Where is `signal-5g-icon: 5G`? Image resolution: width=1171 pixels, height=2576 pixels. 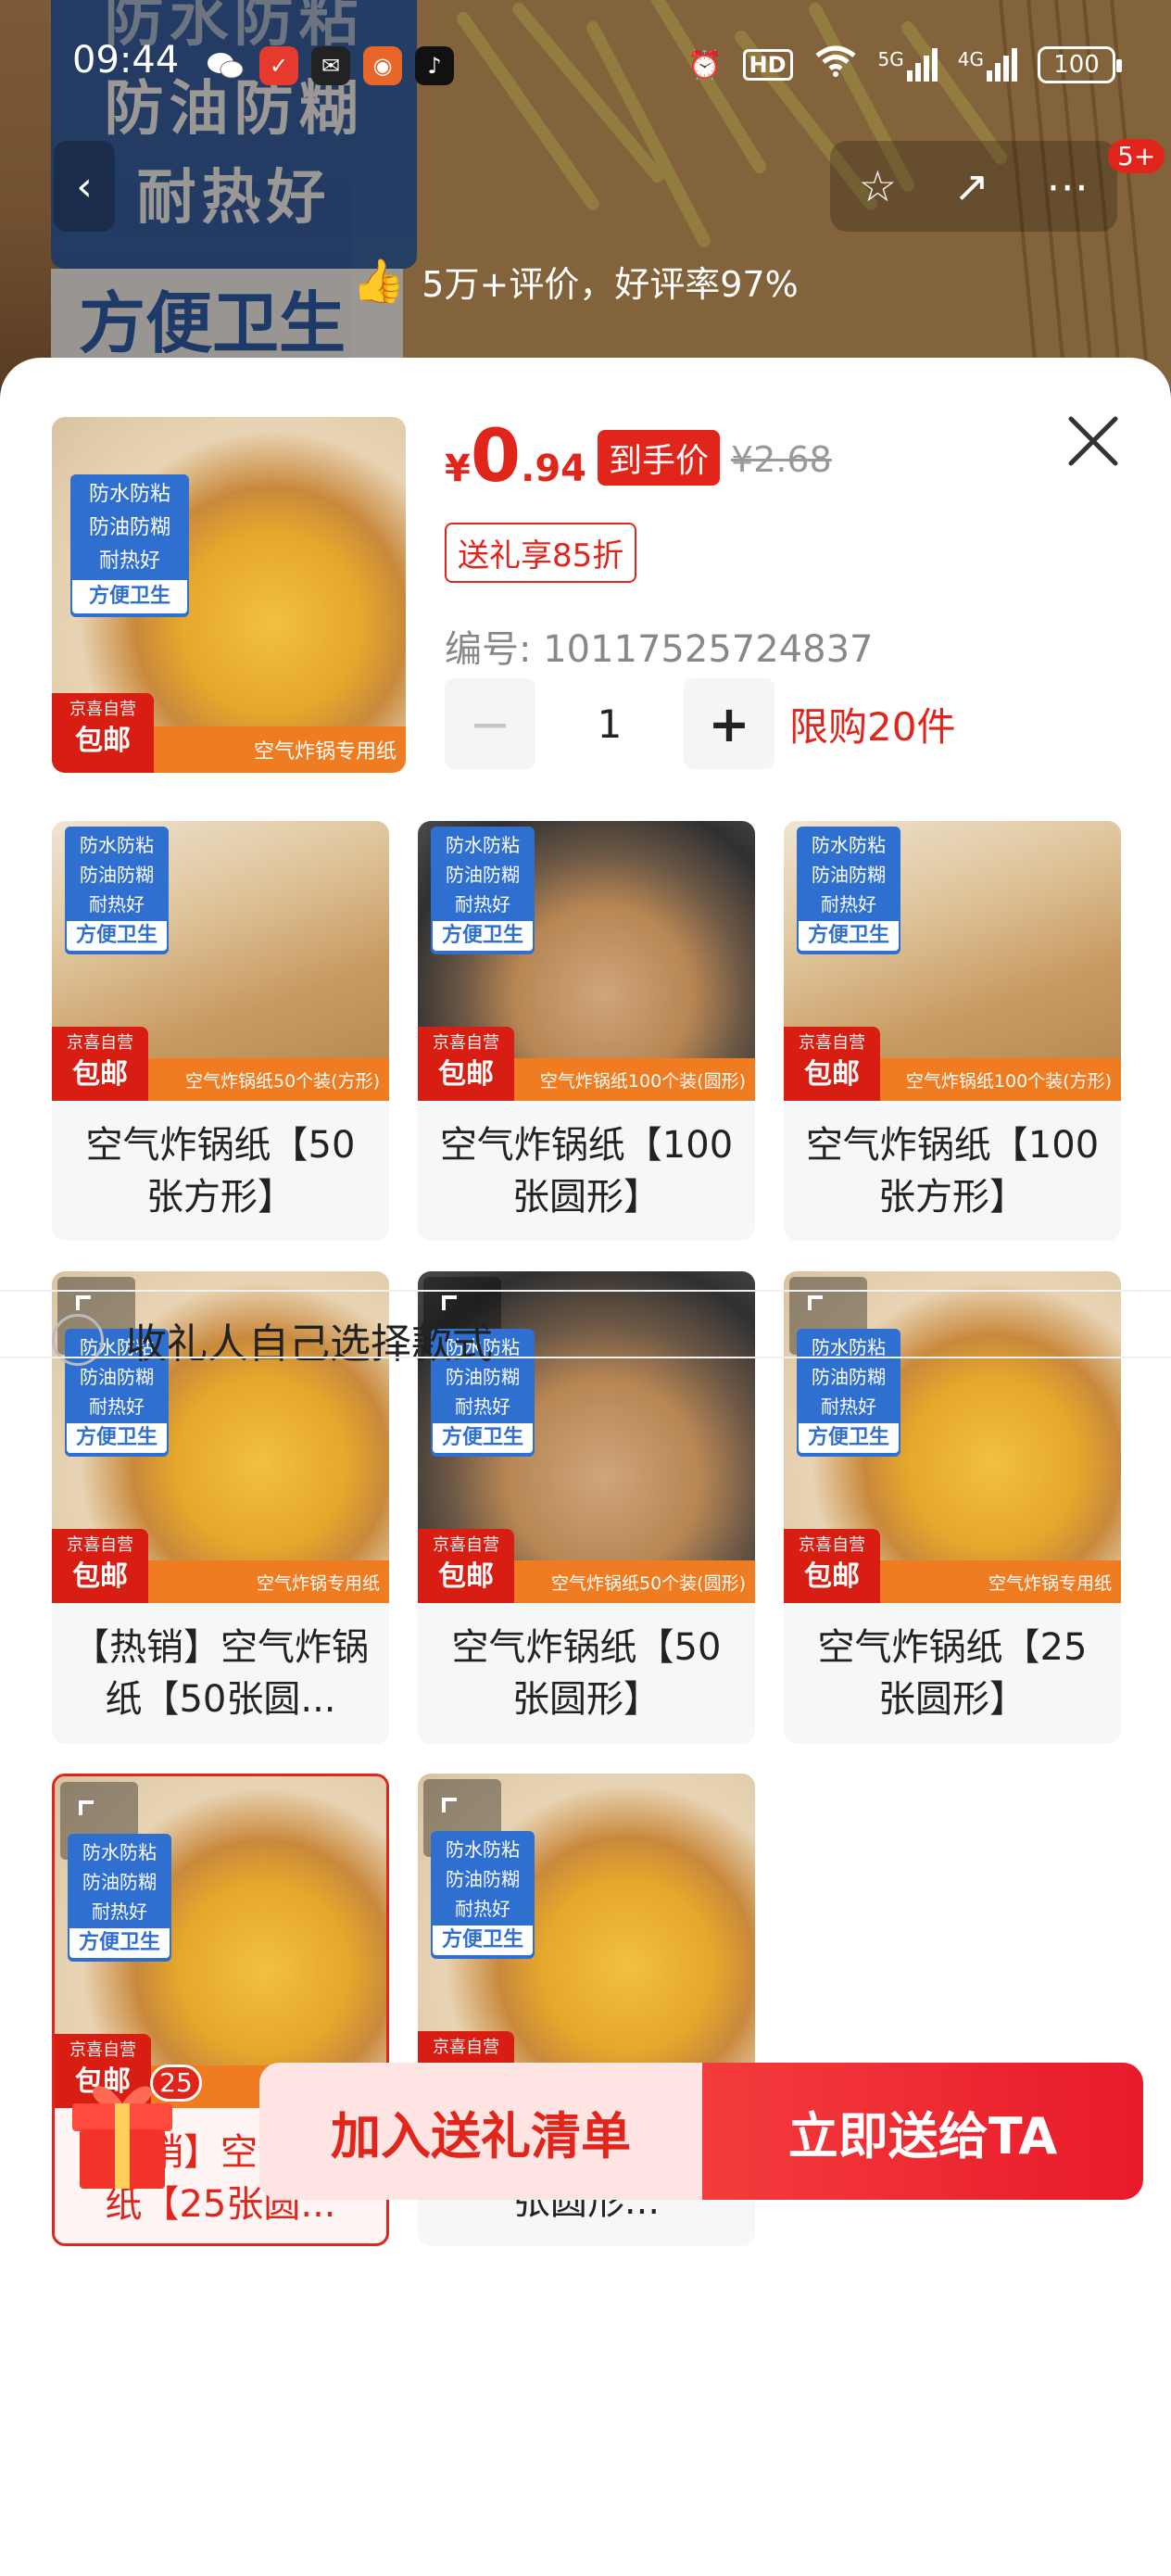
signal-5g-icon: 5G is located at coordinates (908, 65).